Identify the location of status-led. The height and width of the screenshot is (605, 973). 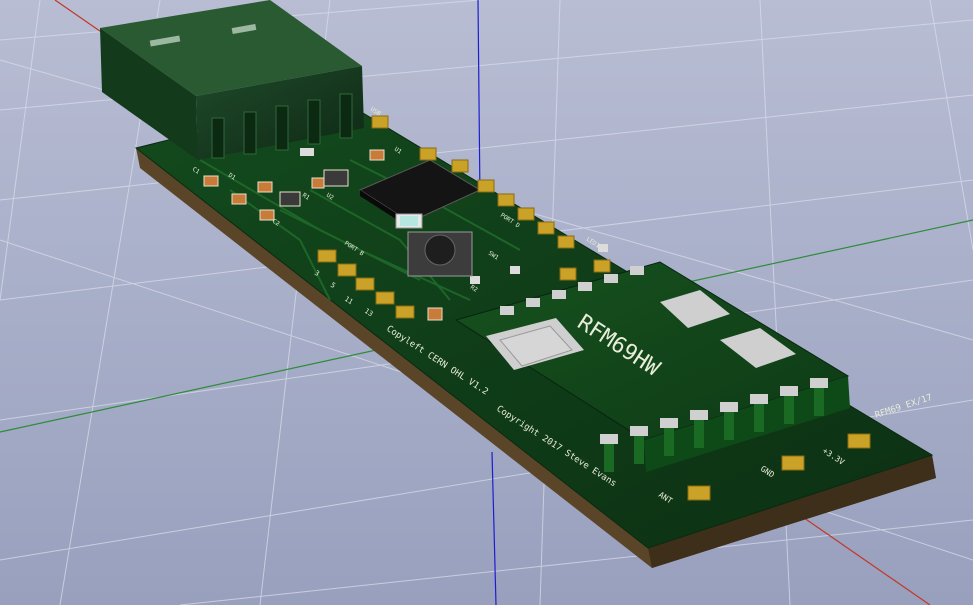
(409, 221).